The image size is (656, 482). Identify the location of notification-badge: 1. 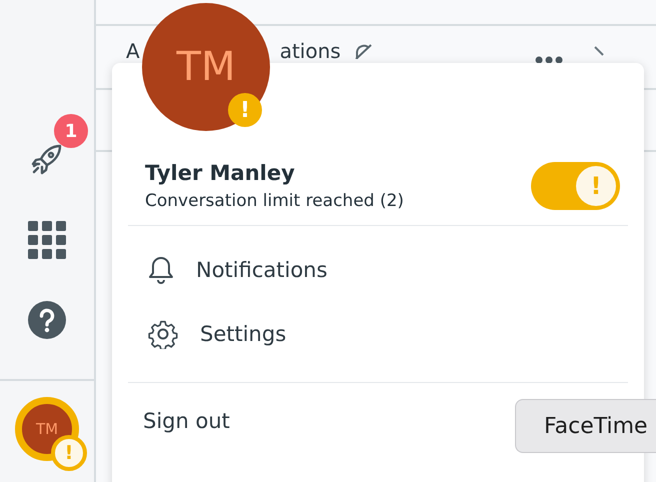
(71, 131).